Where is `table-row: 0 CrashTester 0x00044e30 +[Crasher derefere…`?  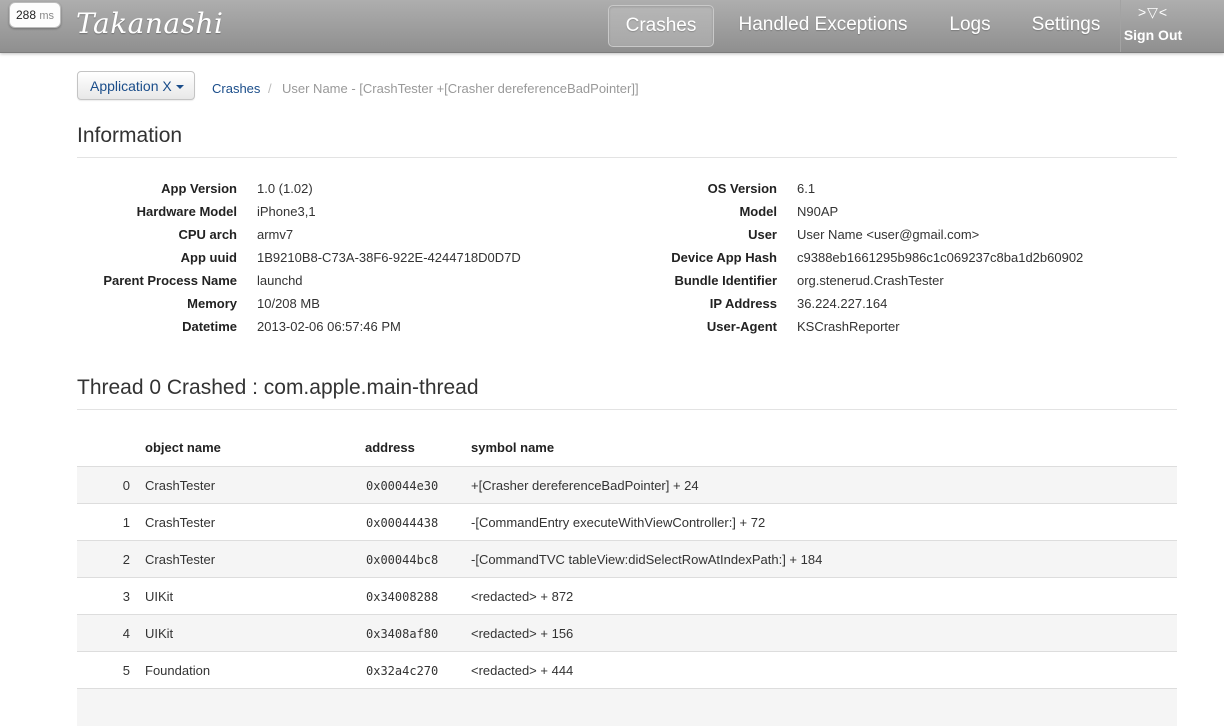 table-row: 0 CrashTester 0x00044e30 +[Crasher derefere… is located at coordinates (627, 485).